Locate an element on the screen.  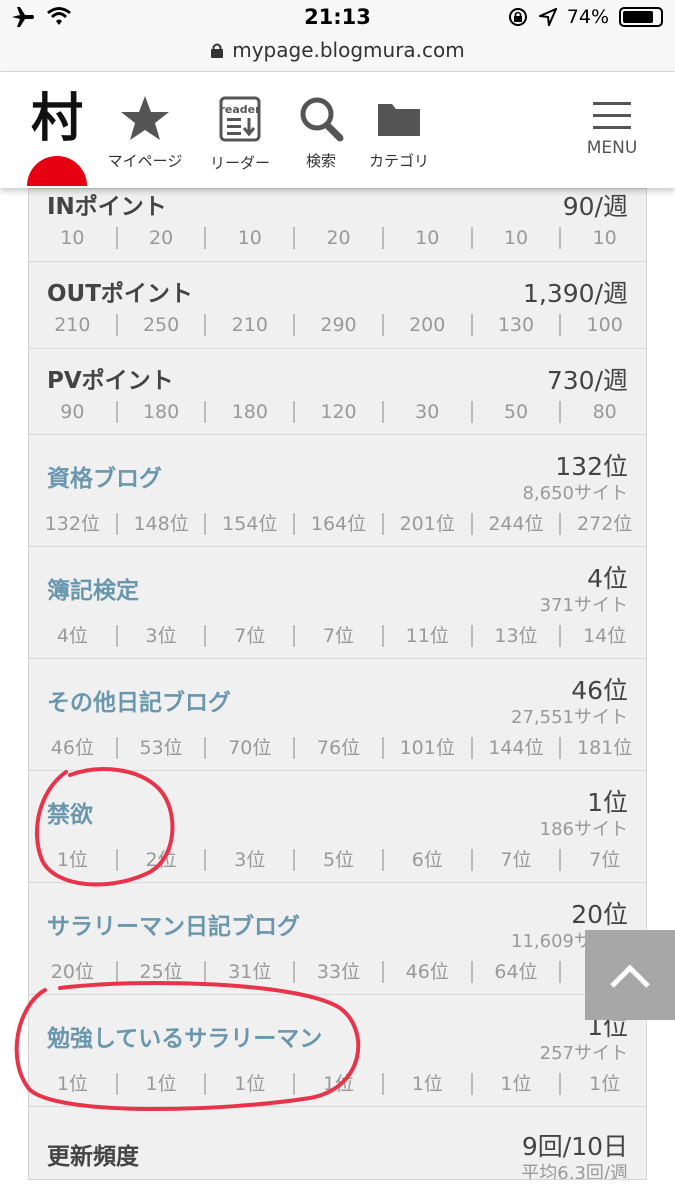
history-cell: 100 is located at coordinates (602, 325).